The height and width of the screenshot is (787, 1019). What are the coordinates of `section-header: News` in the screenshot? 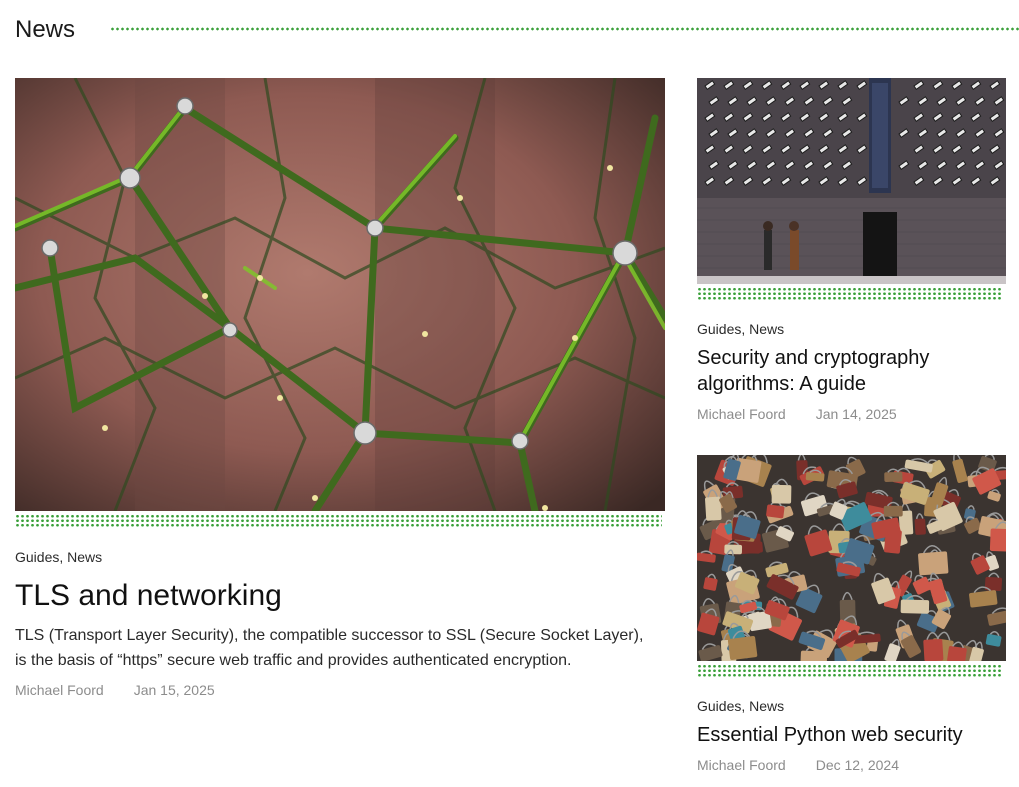 It's located at (517, 30).